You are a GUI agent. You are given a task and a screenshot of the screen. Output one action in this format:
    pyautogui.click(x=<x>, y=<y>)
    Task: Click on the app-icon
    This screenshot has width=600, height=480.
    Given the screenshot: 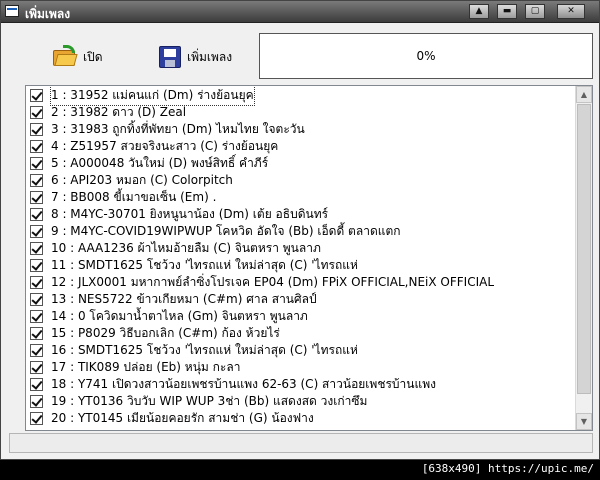 What is the action you would take?
    pyautogui.click(x=12, y=11)
    